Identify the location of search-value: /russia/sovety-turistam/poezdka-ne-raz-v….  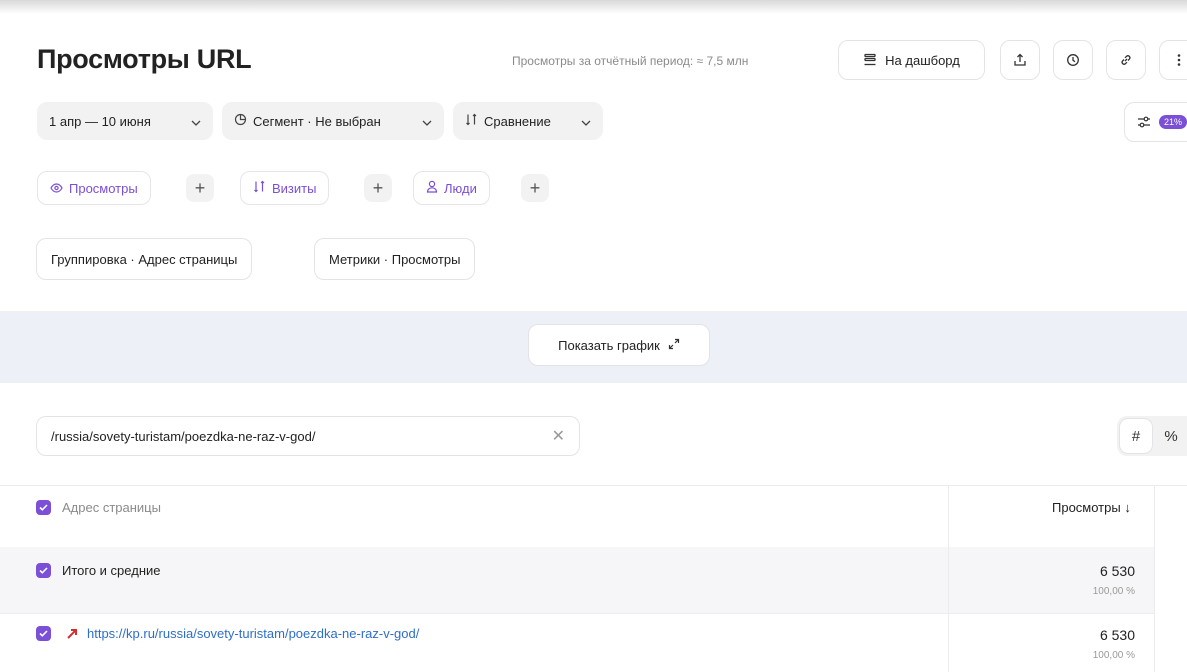
(183, 436).